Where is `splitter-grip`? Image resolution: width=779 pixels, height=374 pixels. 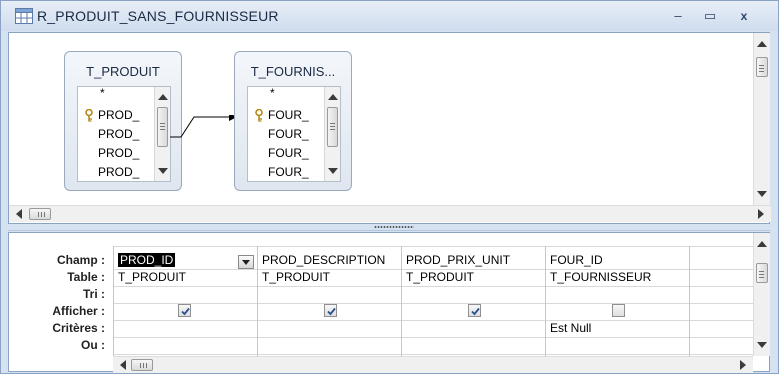
splitter-grip is located at coordinates (394, 227).